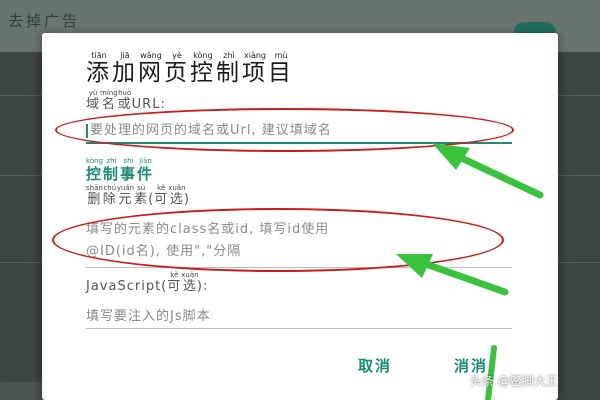 This screenshot has height=400, width=600. Describe the element at coordinates (514, 381) in the screenshot. I see `watermark: 头条 @鳖脚大王` at that location.